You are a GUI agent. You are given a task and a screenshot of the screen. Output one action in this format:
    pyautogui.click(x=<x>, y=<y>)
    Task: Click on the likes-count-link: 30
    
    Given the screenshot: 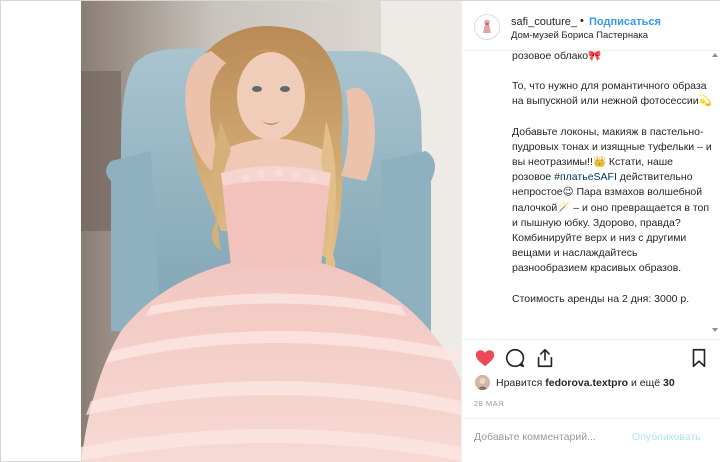 What is the action you would take?
    pyautogui.click(x=669, y=383)
    